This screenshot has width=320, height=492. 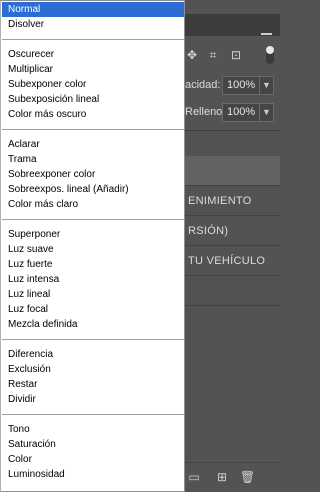 What do you see at coordinates (247, 477) in the screenshot?
I see `trash-icon: 🗑` at bounding box center [247, 477].